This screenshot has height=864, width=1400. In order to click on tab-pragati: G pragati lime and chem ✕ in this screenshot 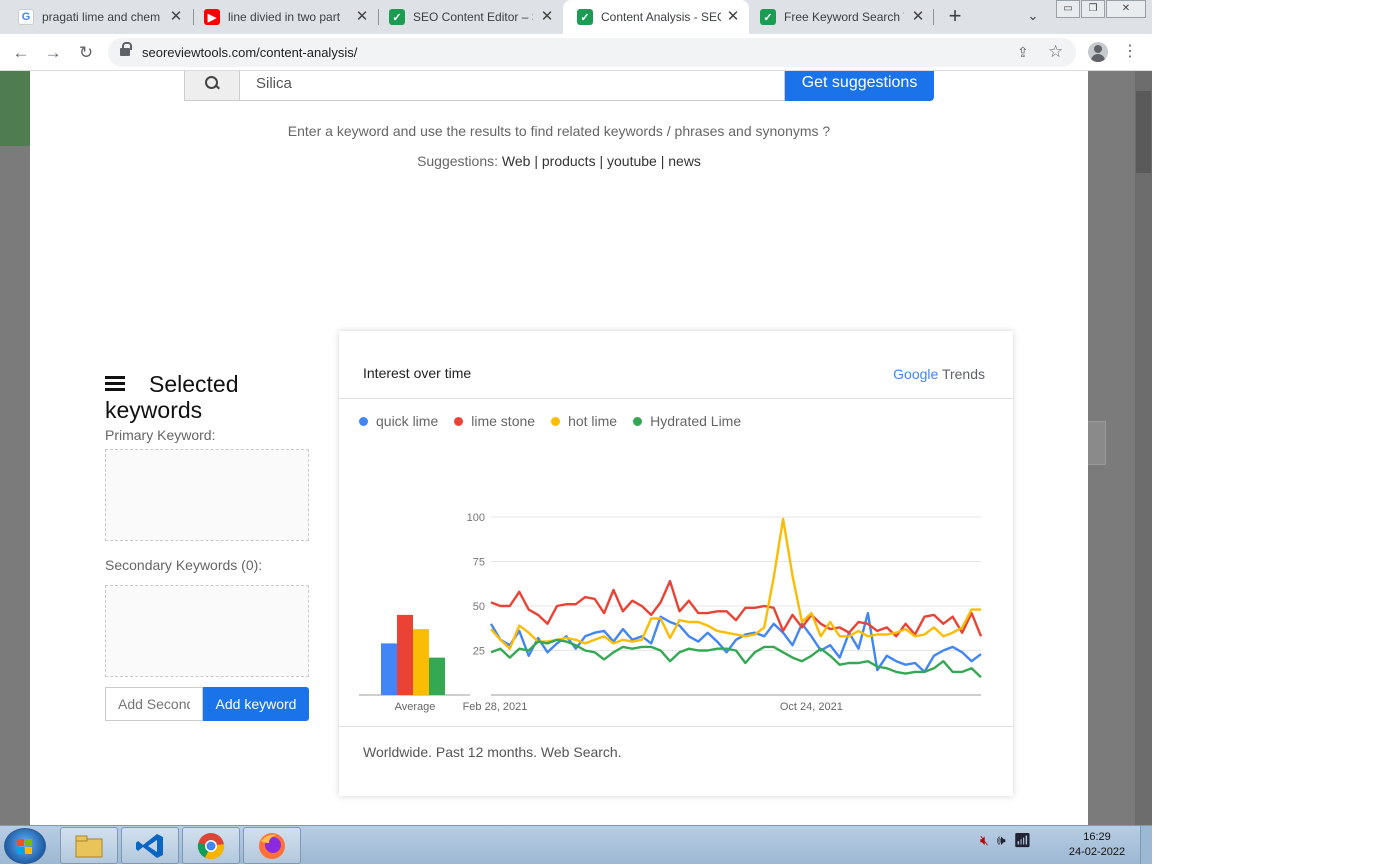, I will do `click(98, 17)`.